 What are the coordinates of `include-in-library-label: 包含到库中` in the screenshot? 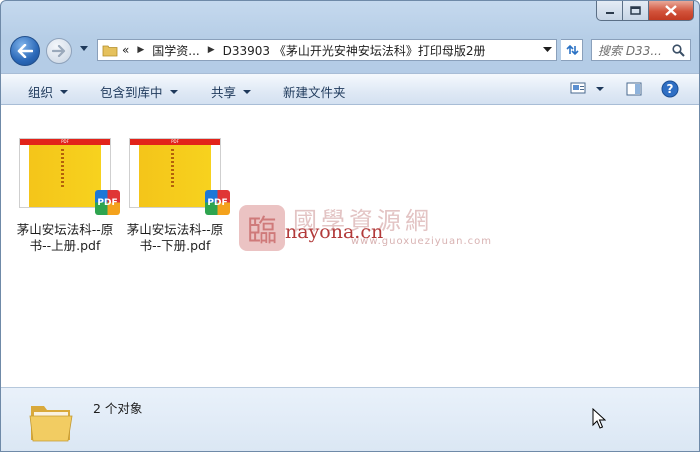 It's located at (131, 92).